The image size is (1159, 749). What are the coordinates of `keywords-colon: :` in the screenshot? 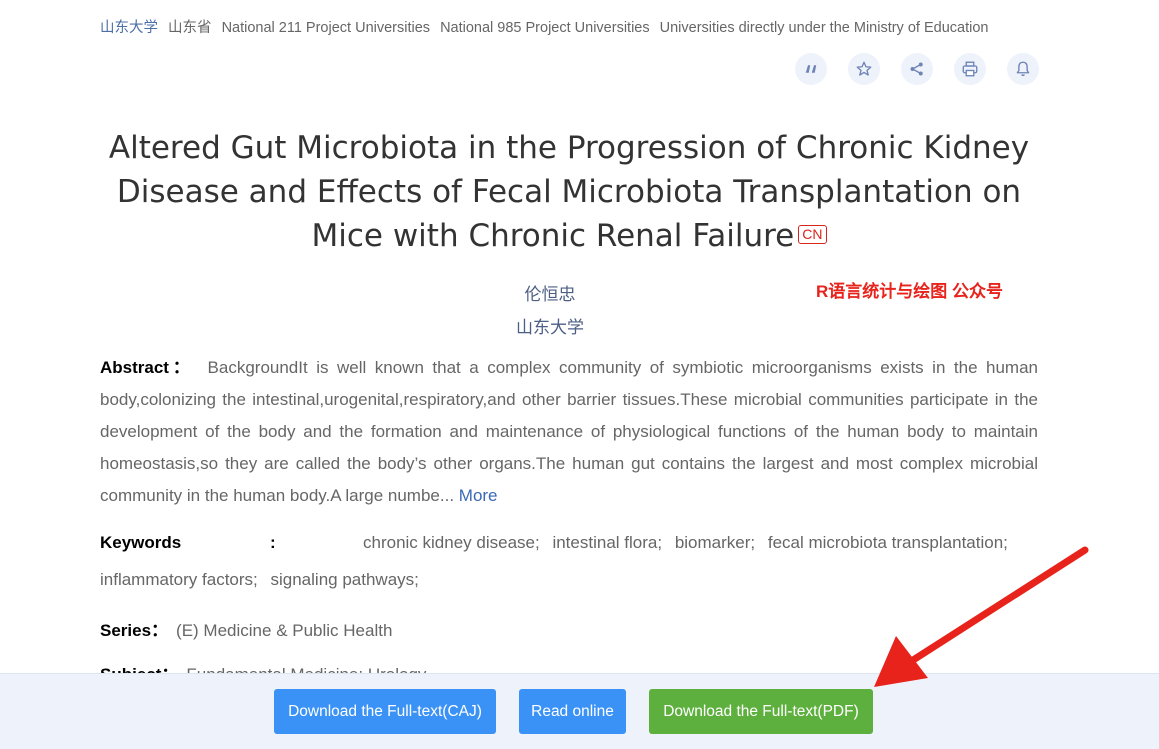 It's located at (273, 542).